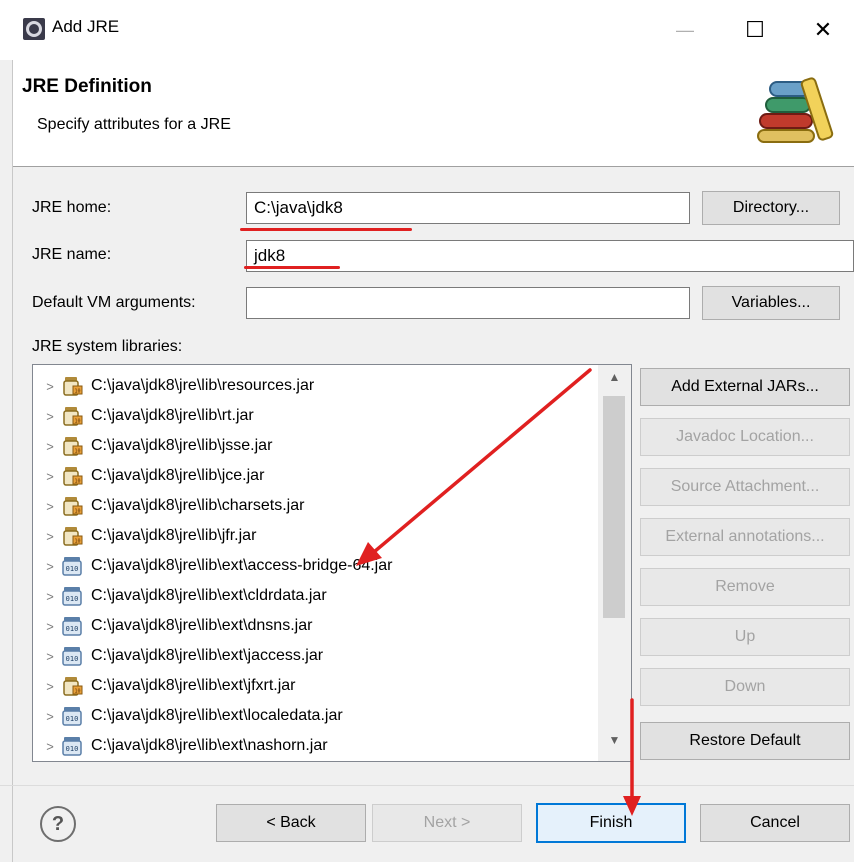  I want to click on scrollbar-thumb, so click(614, 507).